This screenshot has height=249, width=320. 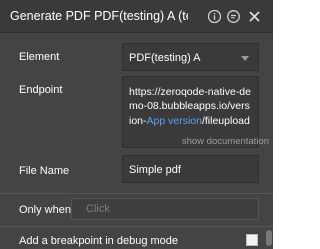 What do you see at coordinates (98, 209) in the screenshot?
I see `only-when-placeholder: Click` at bounding box center [98, 209].